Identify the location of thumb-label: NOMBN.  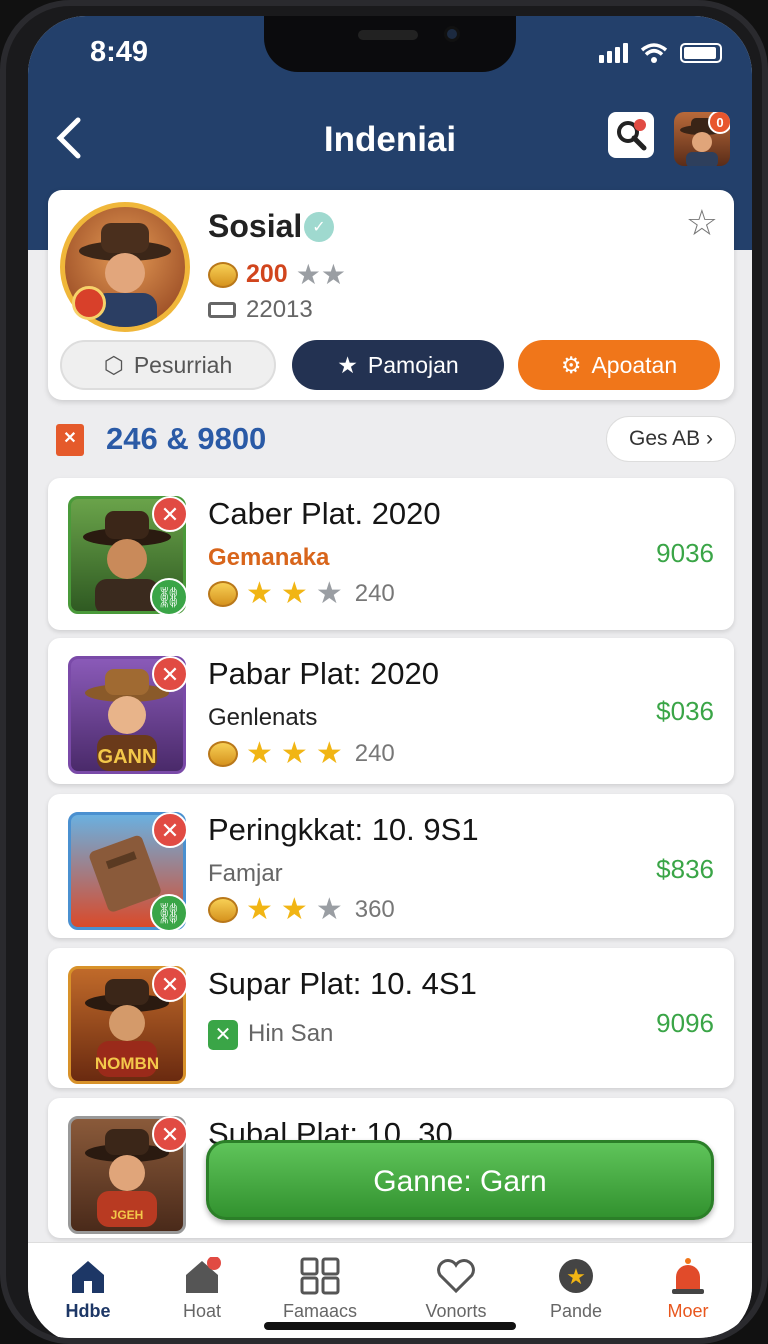
(127, 1063).